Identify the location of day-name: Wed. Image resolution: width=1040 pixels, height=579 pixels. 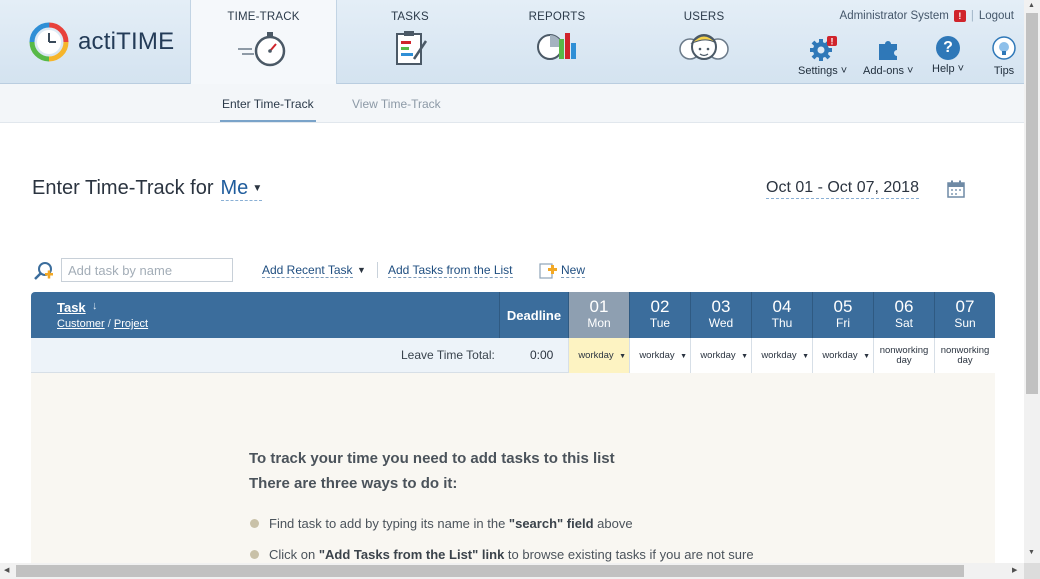
(721, 323).